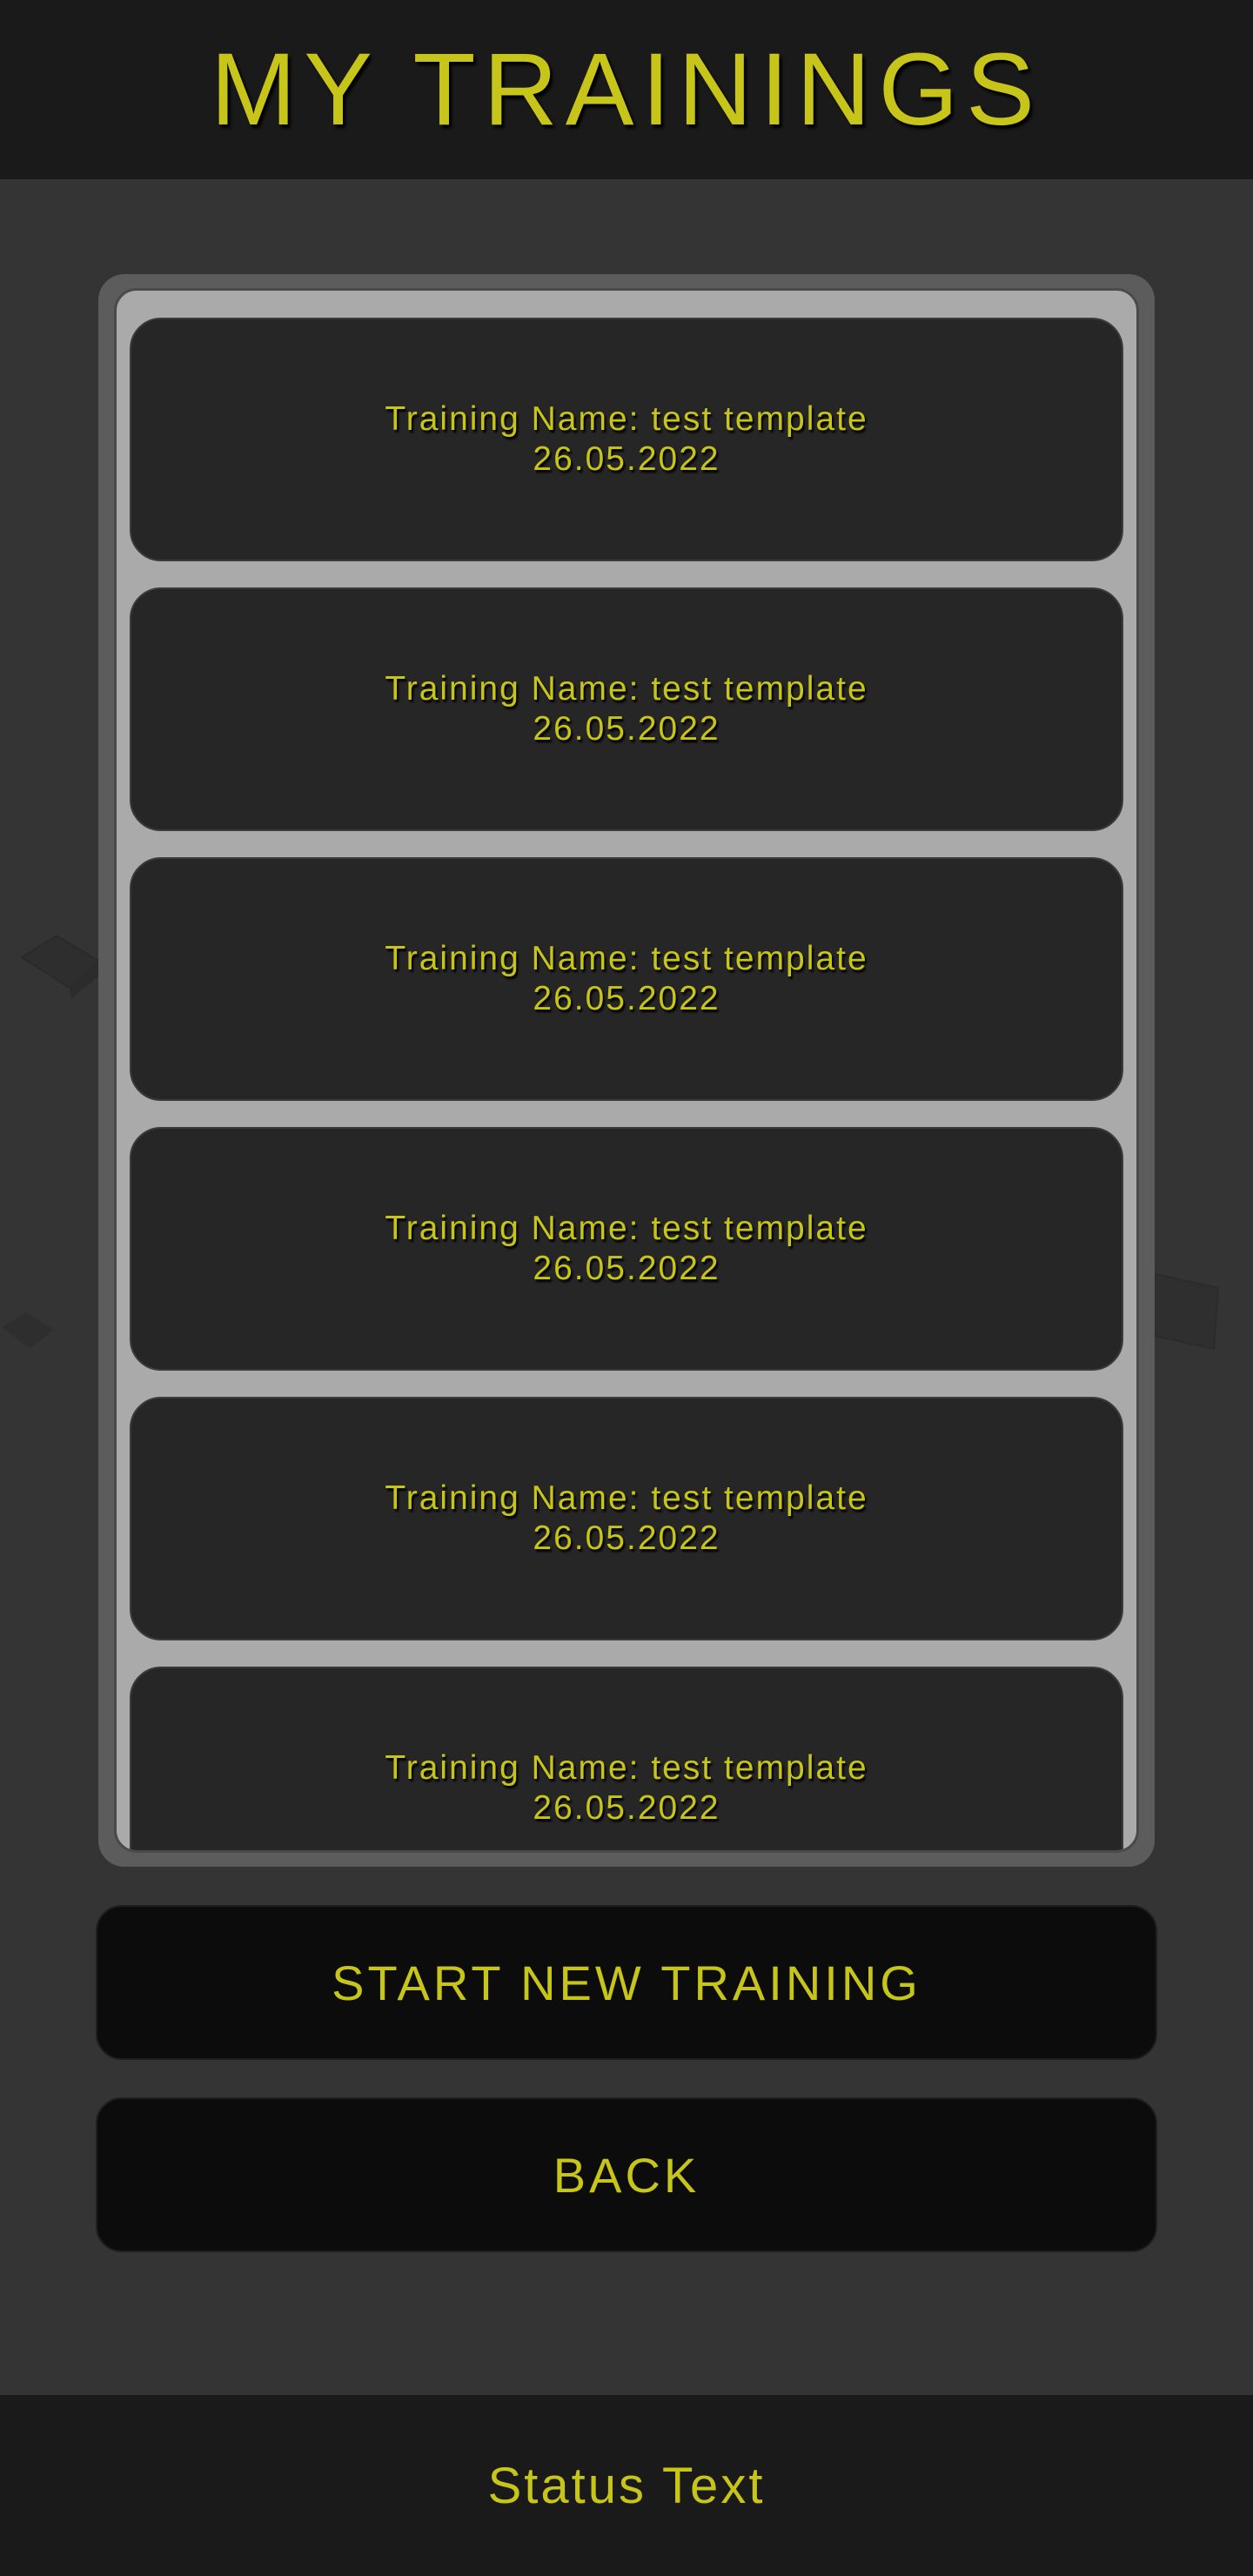 Image resolution: width=1253 pixels, height=2576 pixels. I want to click on background-decoration-left-small-icon, so click(28, 1330).